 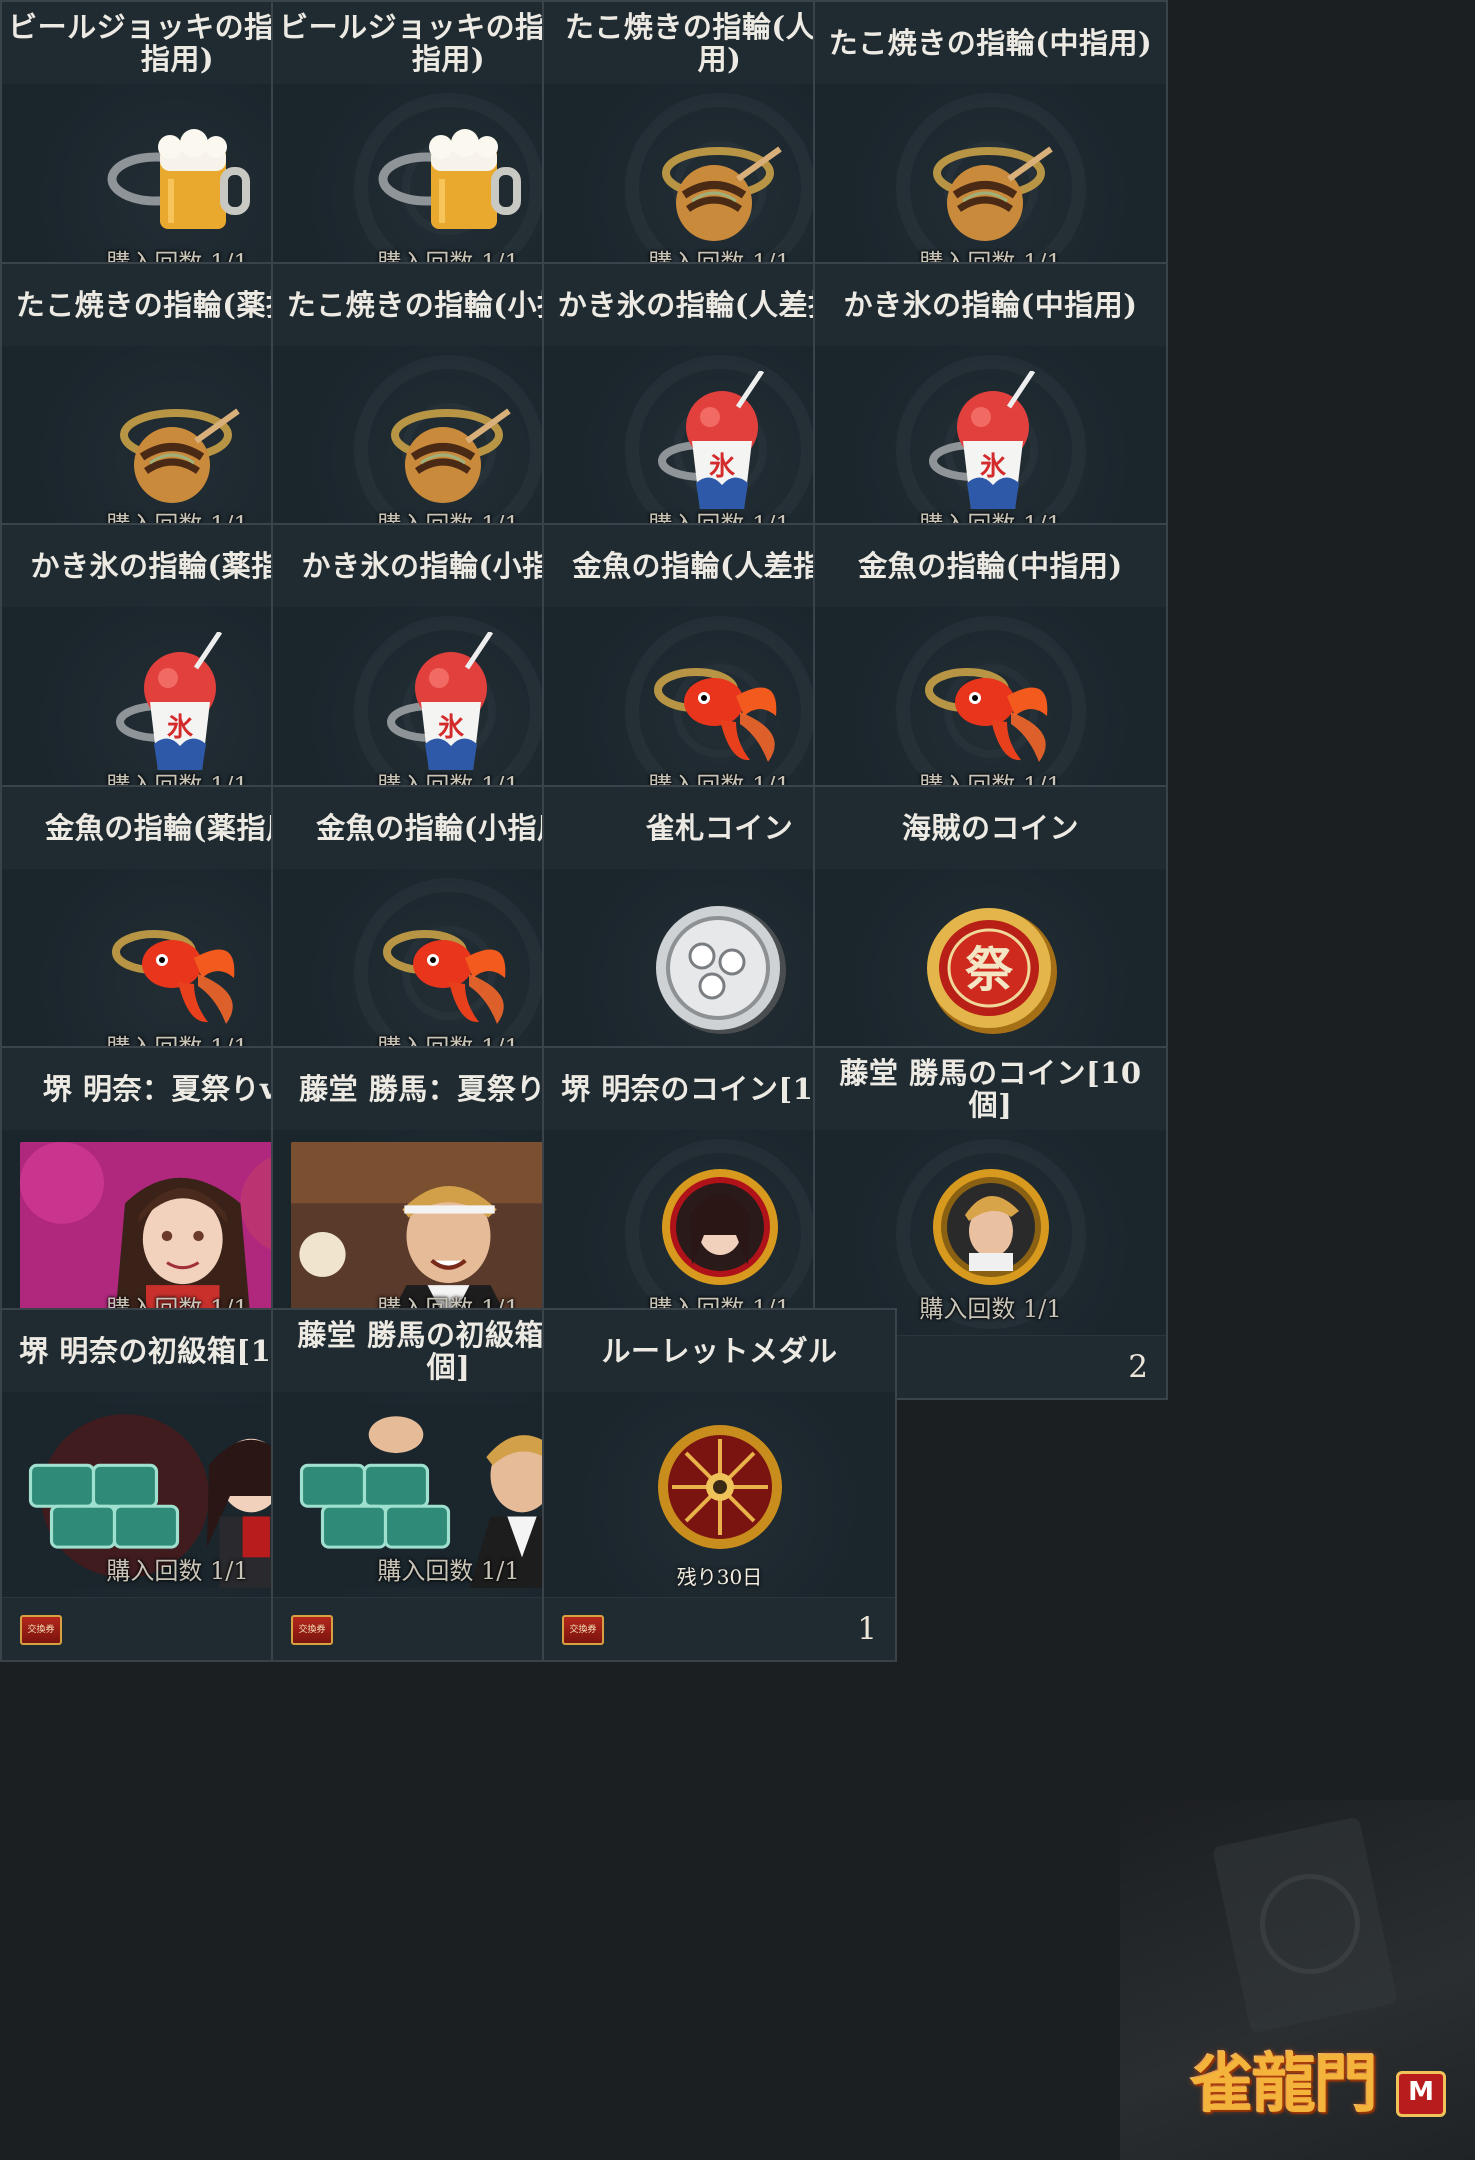 I want to click on katsuma-coin-icon, so click(x=991, y=1230).